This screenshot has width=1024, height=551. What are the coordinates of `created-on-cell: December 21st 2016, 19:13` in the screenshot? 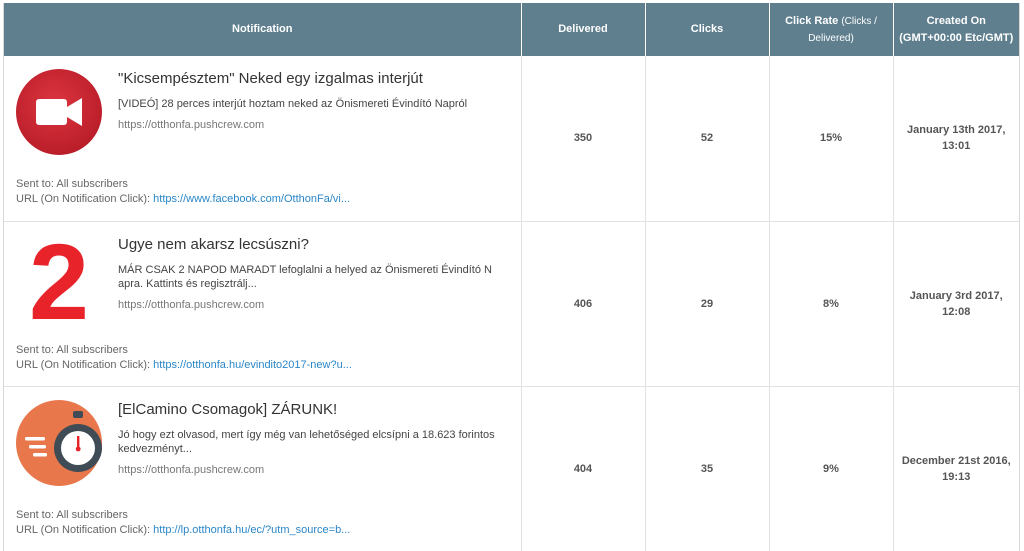 It's located at (956, 469).